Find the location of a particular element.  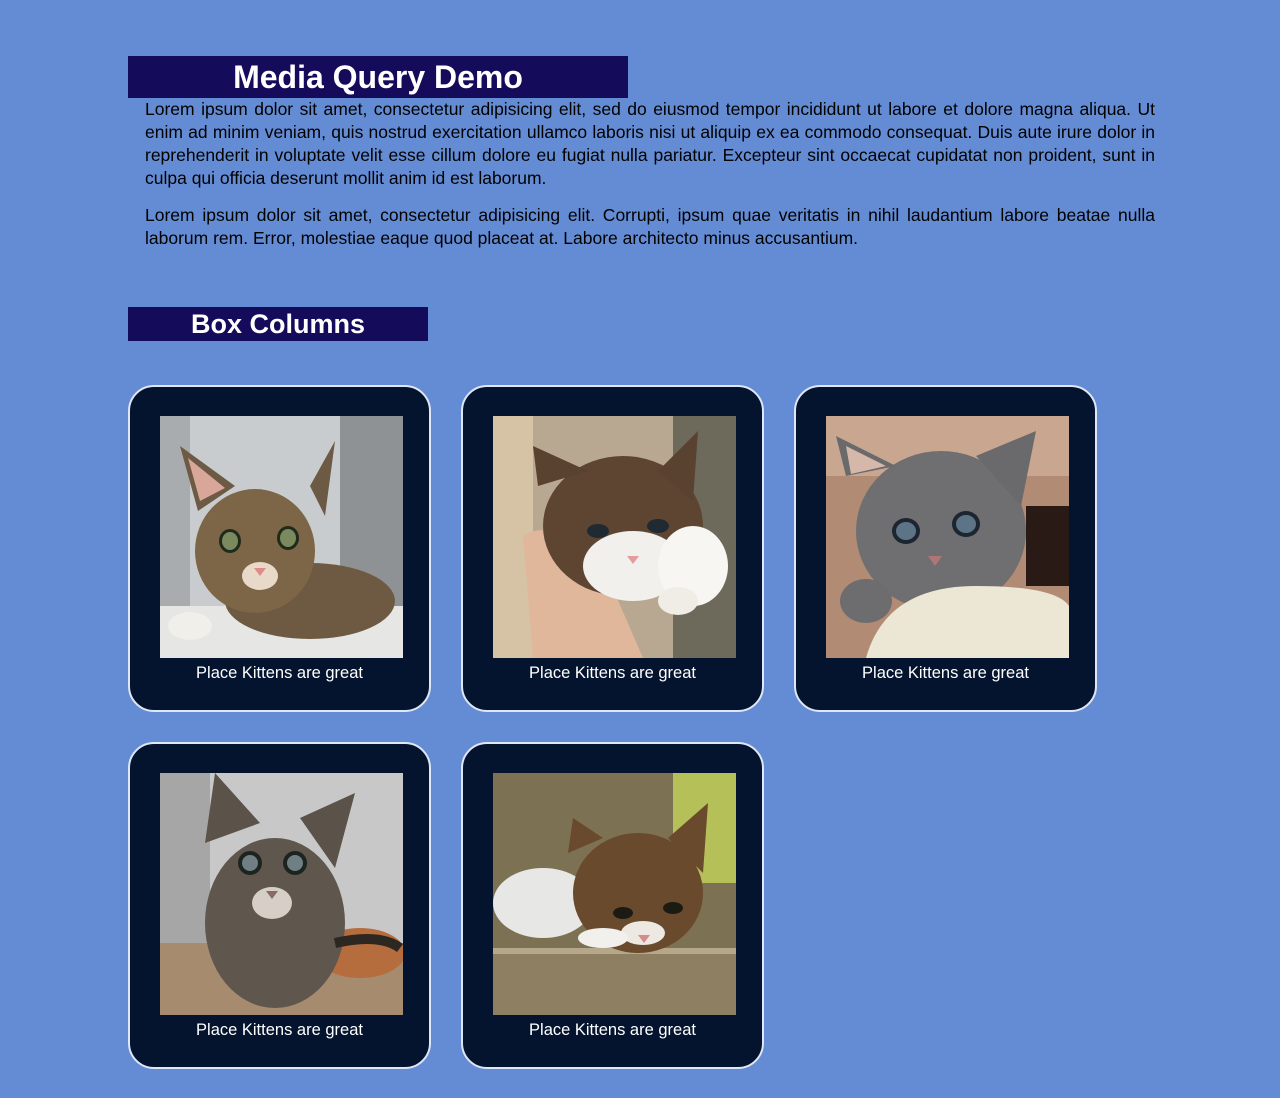

section-title: Box Columns is located at coordinates (278, 324).